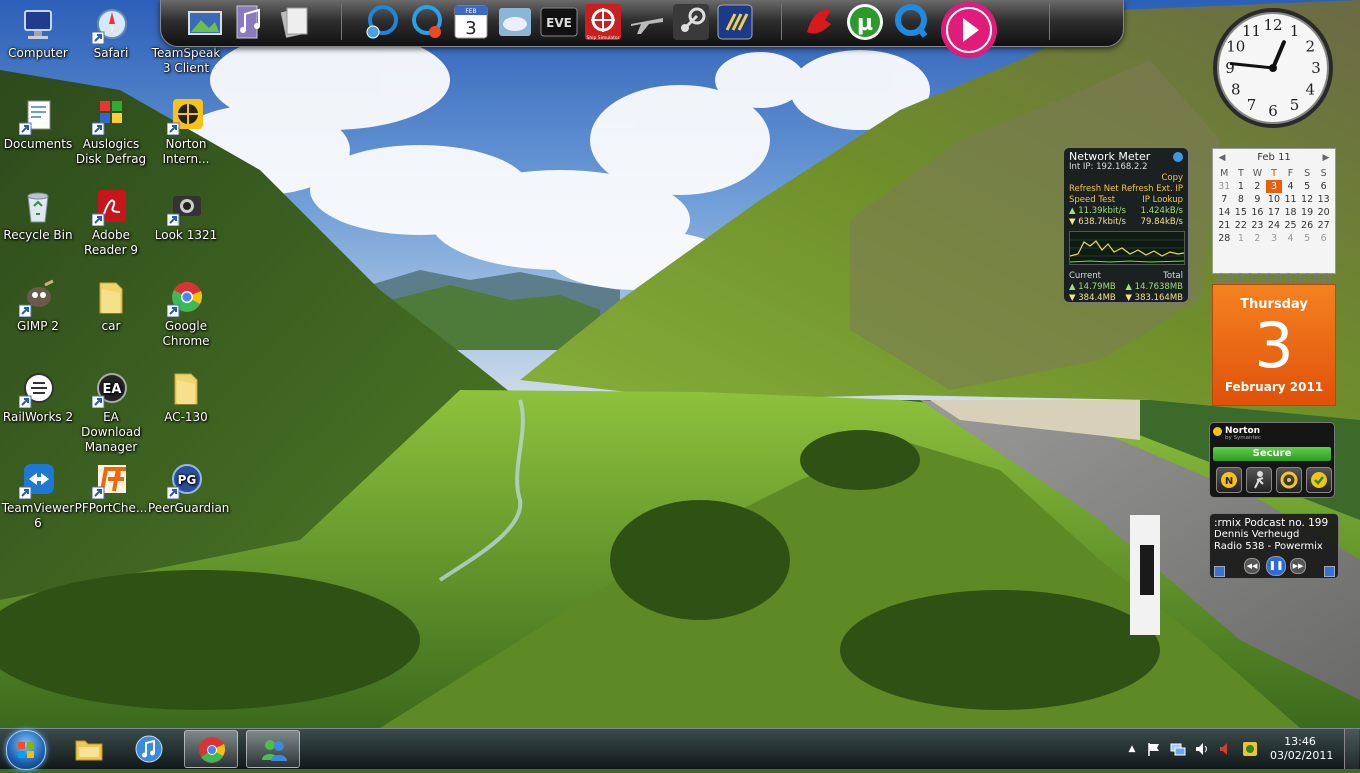  What do you see at coordinates (1241, 225) in the screenshot?
I see `calendar-day-cell: 22` at bounding box center [1241, 225].